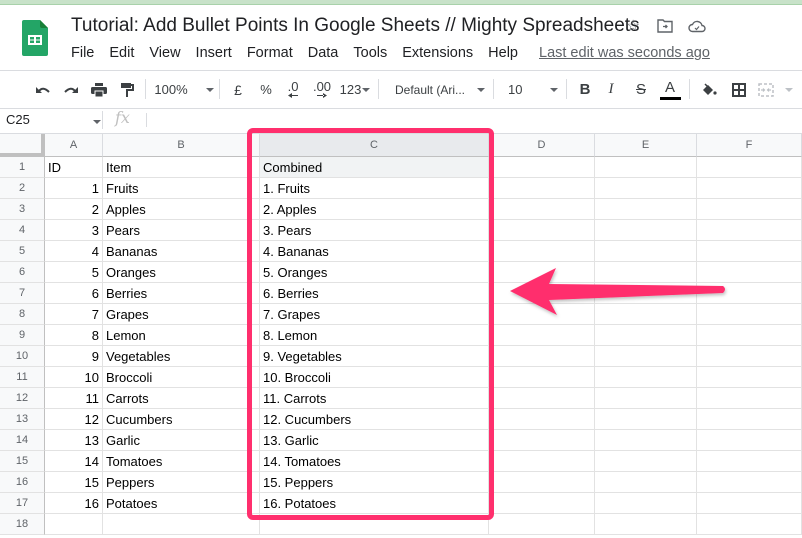 This screenshot has width=802, height=538. Describe the element at coordinates (749, 230) in the screenshot. I see `cell-f4` at that location.